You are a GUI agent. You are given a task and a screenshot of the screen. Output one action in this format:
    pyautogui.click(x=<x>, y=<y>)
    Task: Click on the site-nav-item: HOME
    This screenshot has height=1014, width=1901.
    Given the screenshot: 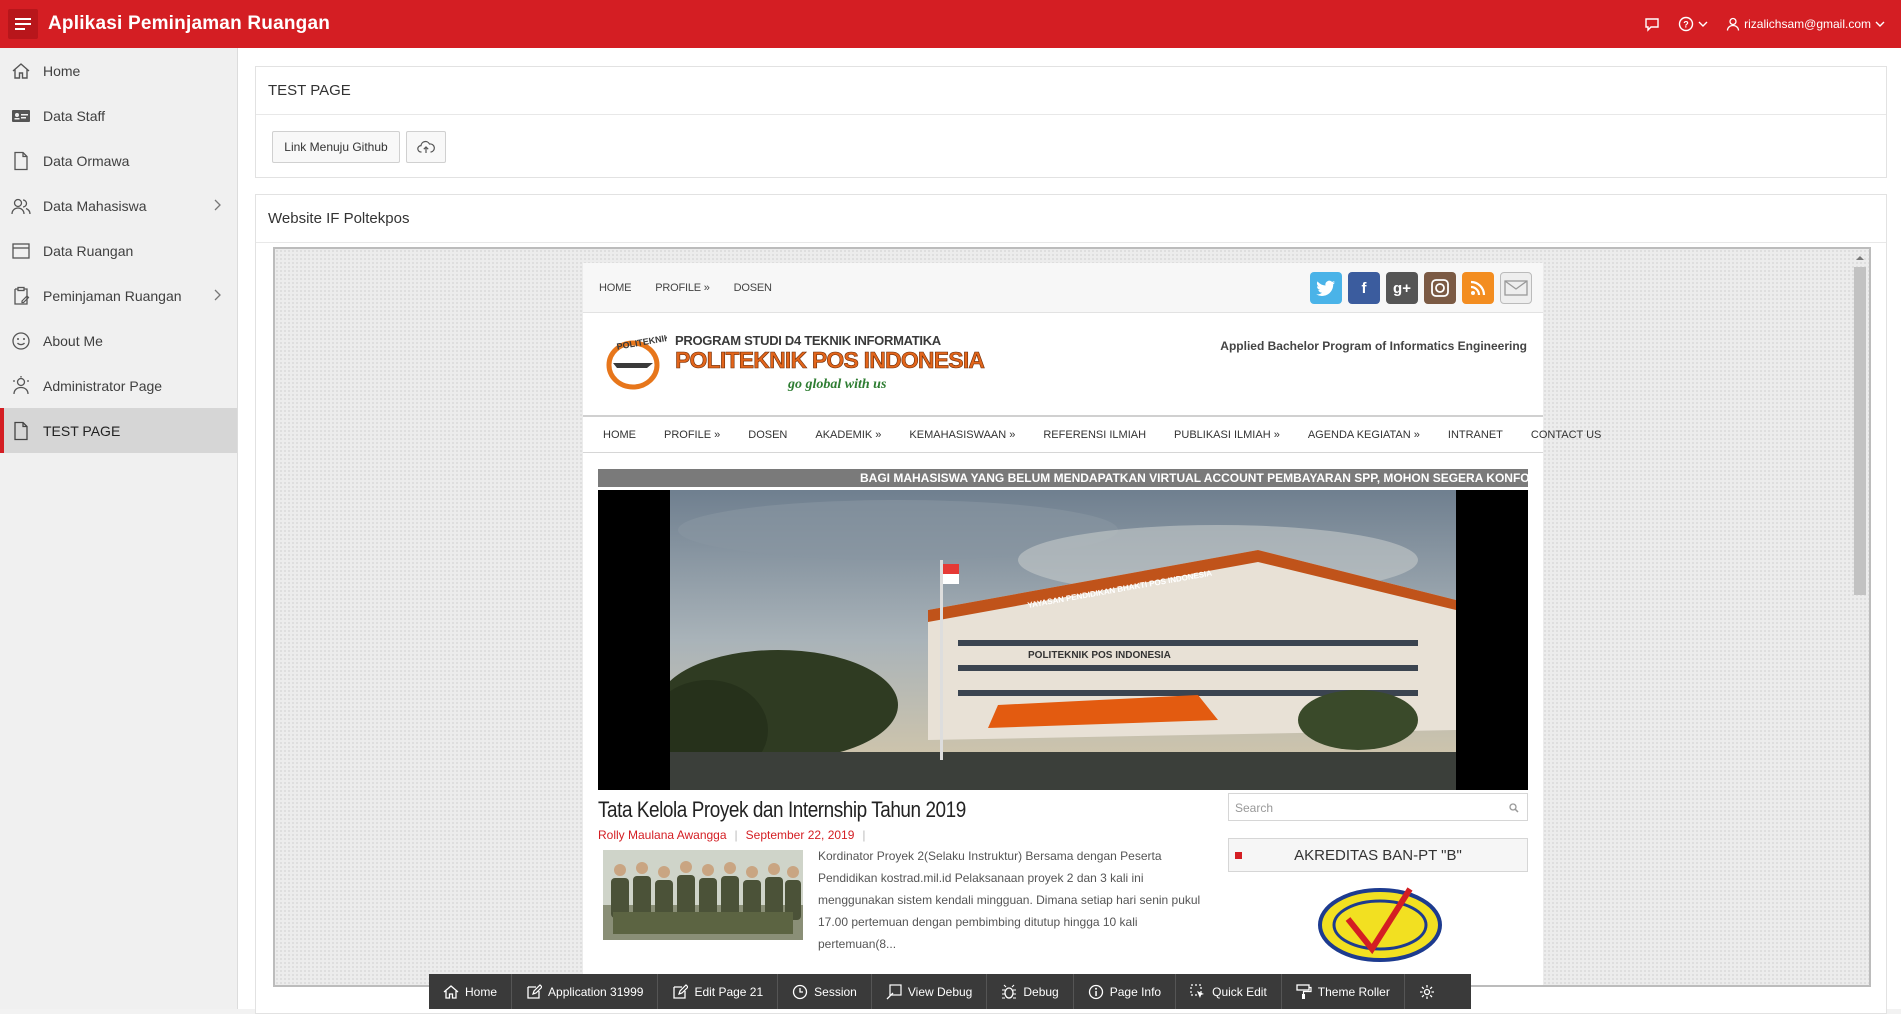 What is the action you would take?
    pyautogui.click(x=619, y=435)
    